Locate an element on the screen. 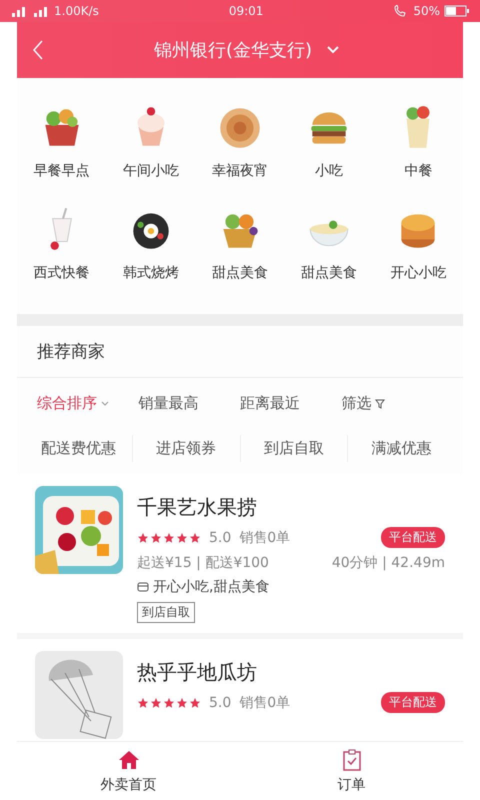 The width and height of the screenshot is (480, 800). category-label: 西式快餐 is located at coordinates (62, 273).